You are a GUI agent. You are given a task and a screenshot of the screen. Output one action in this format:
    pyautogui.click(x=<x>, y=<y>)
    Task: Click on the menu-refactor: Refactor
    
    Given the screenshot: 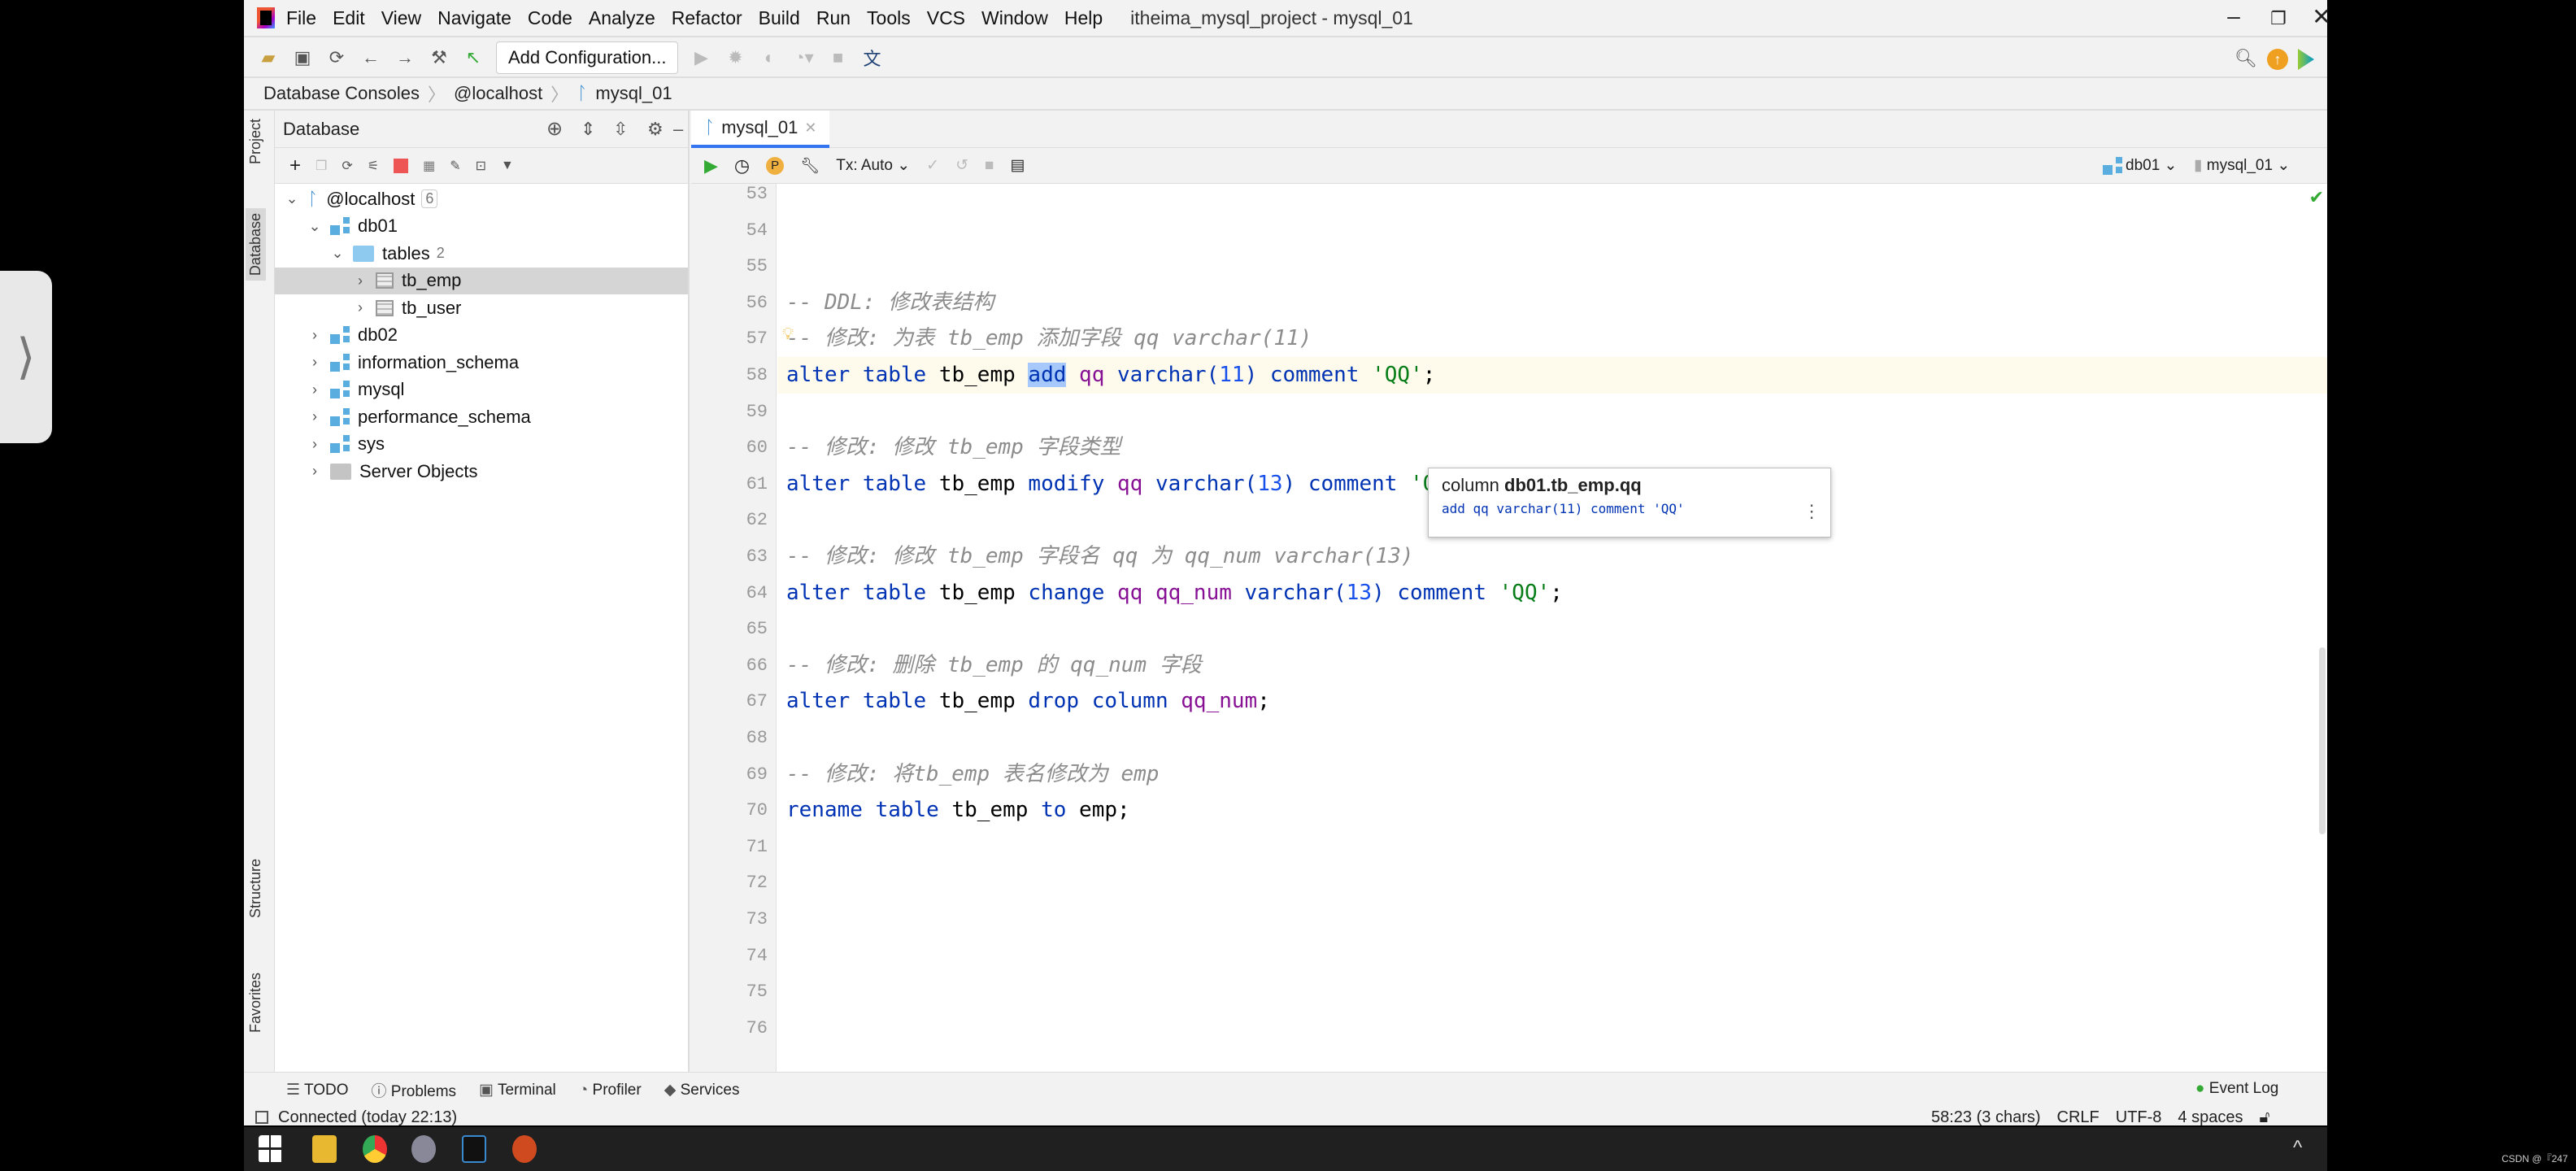 What is the action you would take?
    pyautogui.click(x=707, y=17)
    